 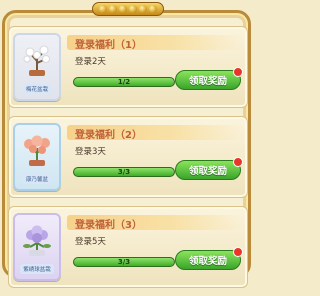 I want to click on card-label: 紫绣球盆栽, so click(x=37, y=269).